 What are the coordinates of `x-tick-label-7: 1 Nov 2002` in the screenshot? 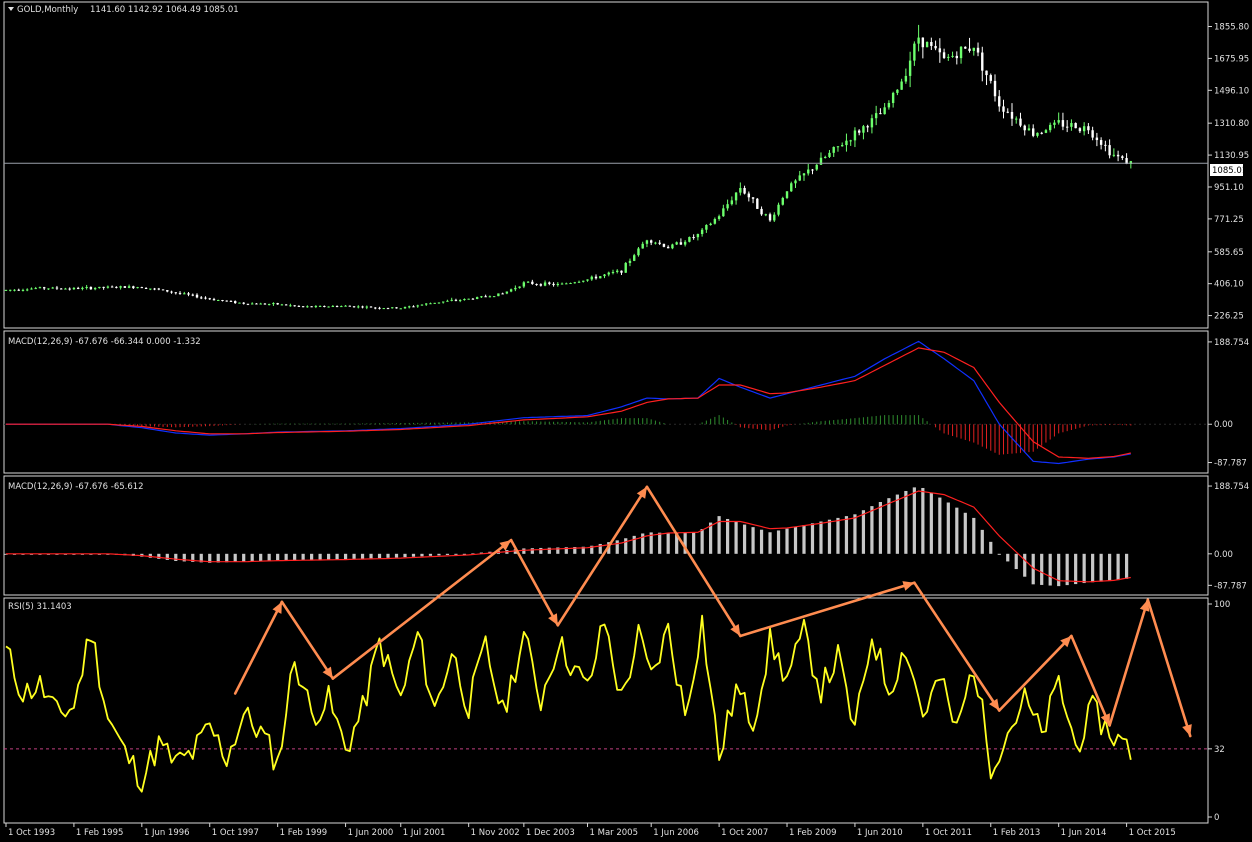 It's located at (495, 833).